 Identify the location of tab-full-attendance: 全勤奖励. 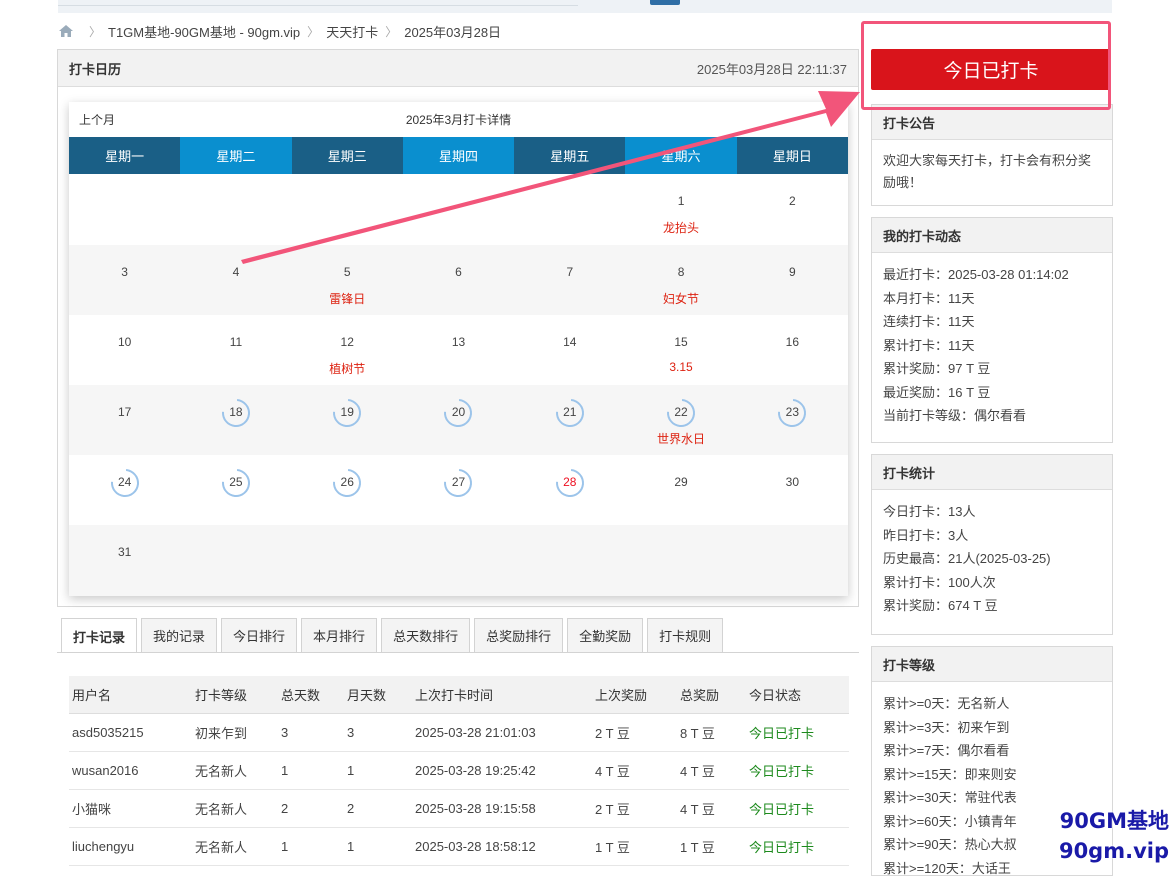
(605, 635).